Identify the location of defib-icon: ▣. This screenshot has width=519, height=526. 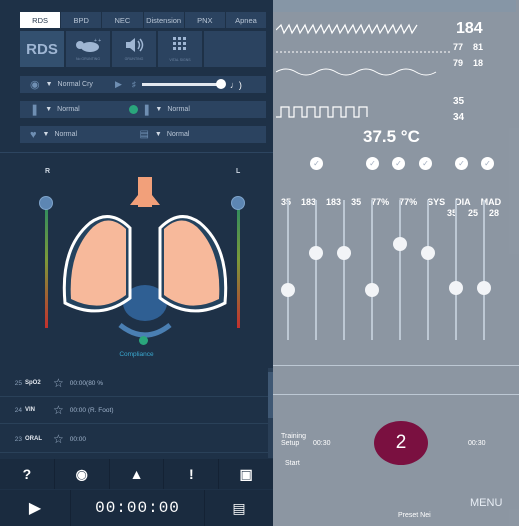
(246, 473).